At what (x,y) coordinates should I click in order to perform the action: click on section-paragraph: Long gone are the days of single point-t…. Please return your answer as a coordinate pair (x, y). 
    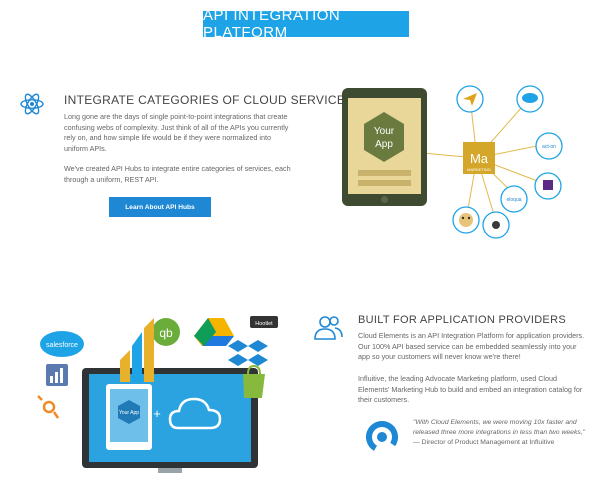
    Looking at the image, I should click on (176, 132).